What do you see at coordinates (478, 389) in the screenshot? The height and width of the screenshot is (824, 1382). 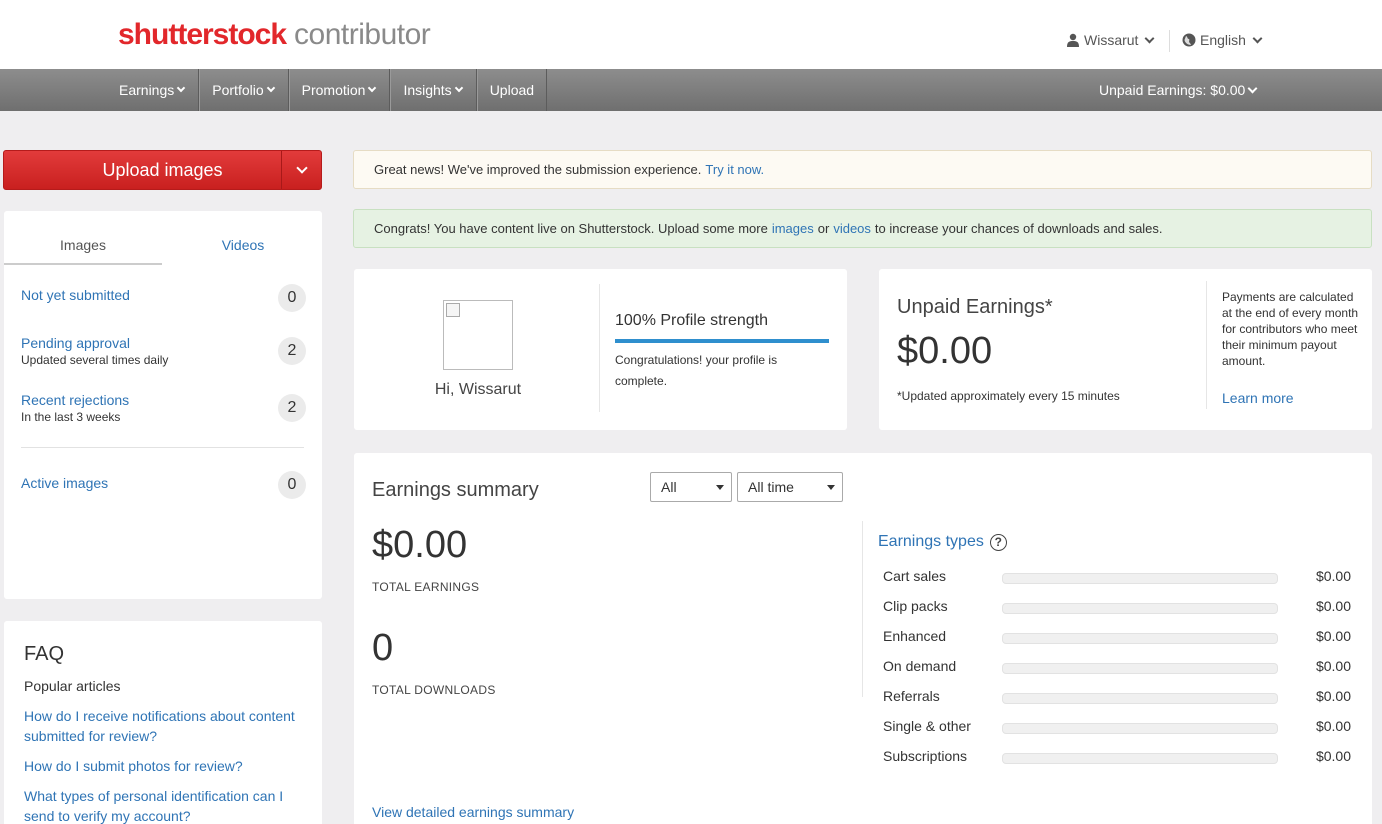 I see `greeting: Hi, Wissarut` at bounding box center [478, 389].